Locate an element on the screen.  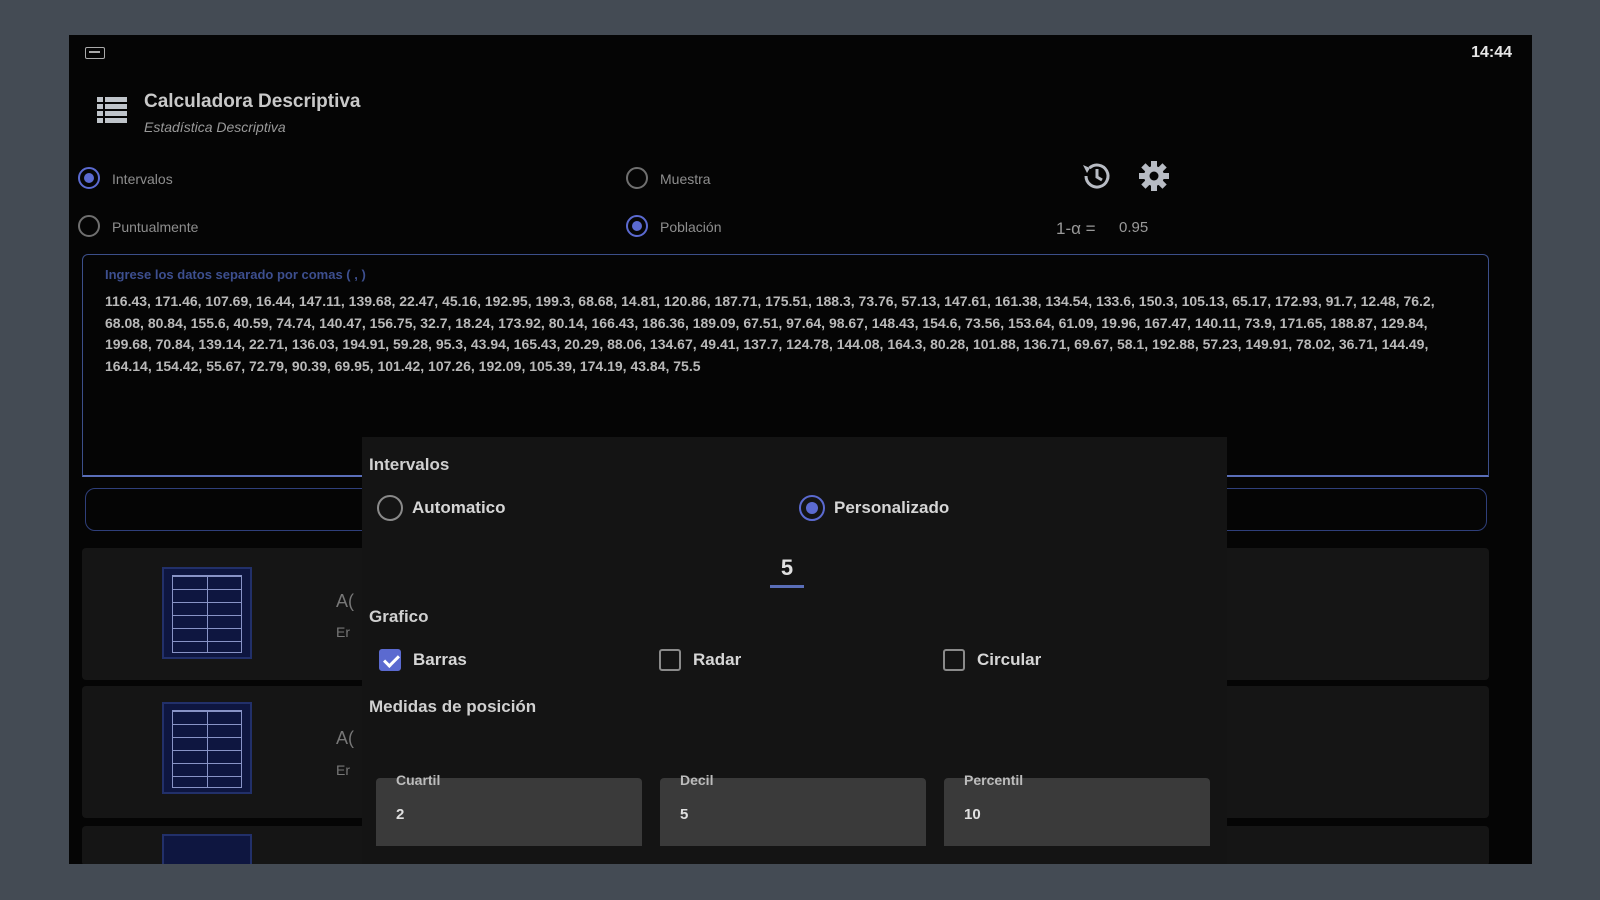
confidence-label: 1-α = is located at coordinates (1076, 228).